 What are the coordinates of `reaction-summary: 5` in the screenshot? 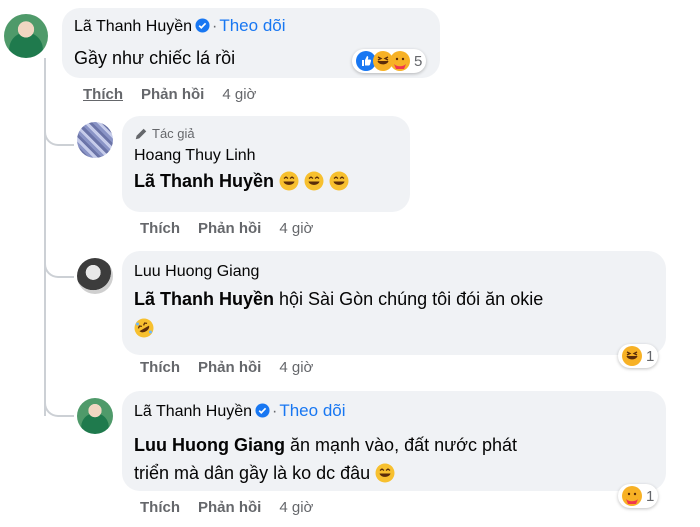 It's located at (389, 61).